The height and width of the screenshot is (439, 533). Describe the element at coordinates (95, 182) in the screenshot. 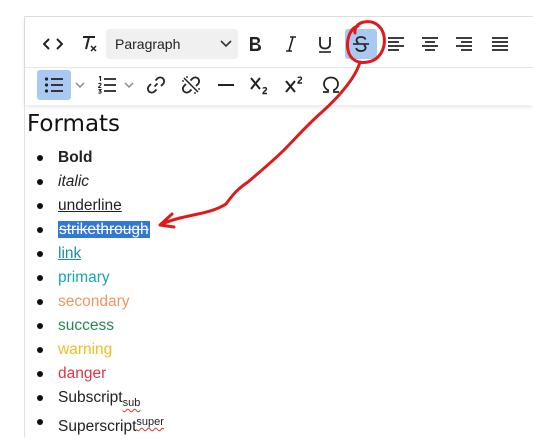

I see `list-item-italic: italic` at that location.